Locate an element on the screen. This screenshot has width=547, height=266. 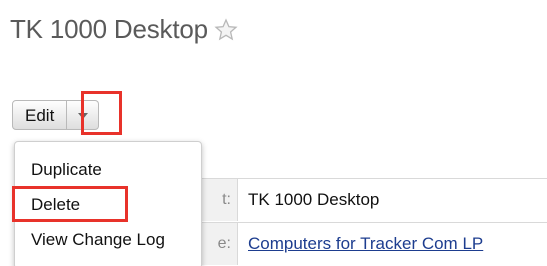
menu-item-view-change-log: View Change Log is located at coordinates (98, 240).